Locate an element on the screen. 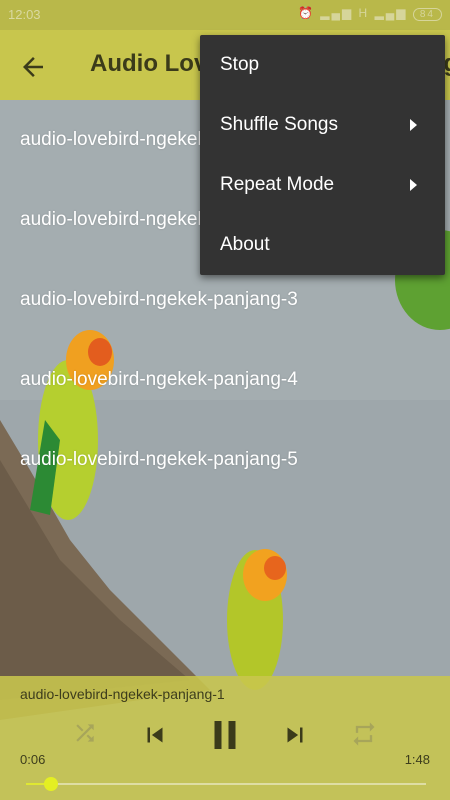  pause-button is located at coordinates (225, 737).